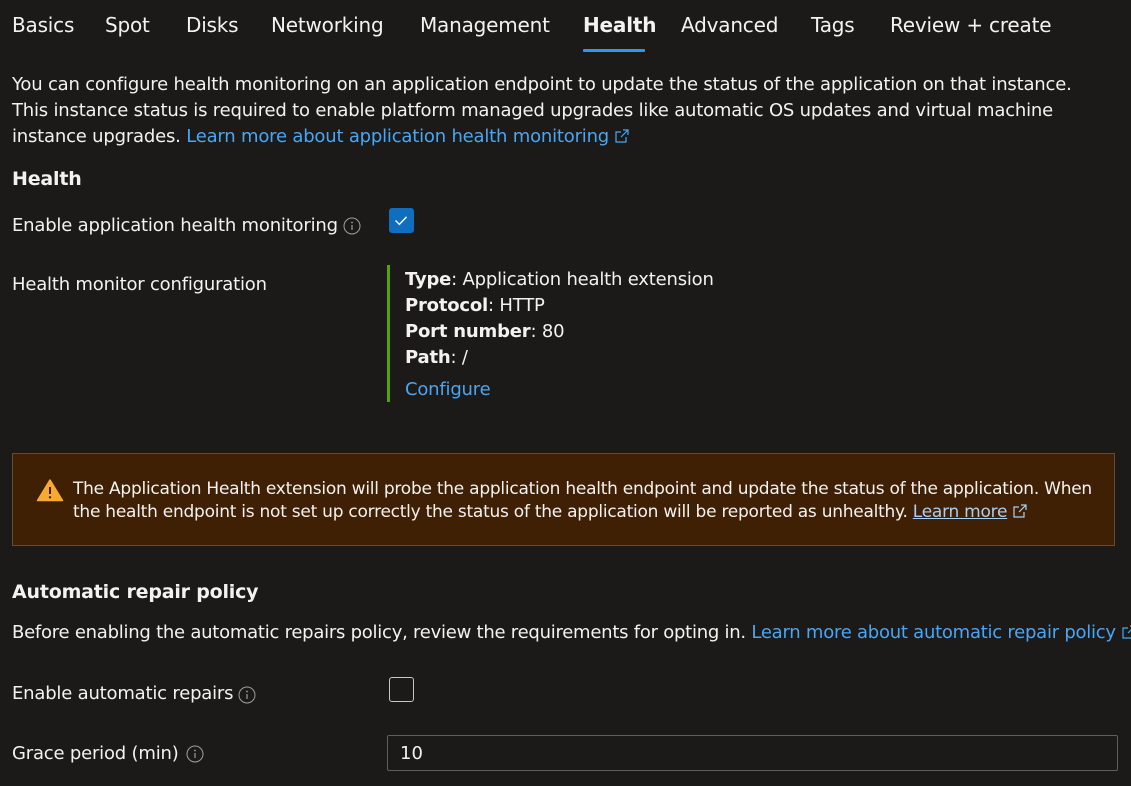  What do you see at coordinates (933, 632) in the screenshot?
I see `repair-policy-link-label: Learn more about automatic repair policy` at bounding box center [933, 632].